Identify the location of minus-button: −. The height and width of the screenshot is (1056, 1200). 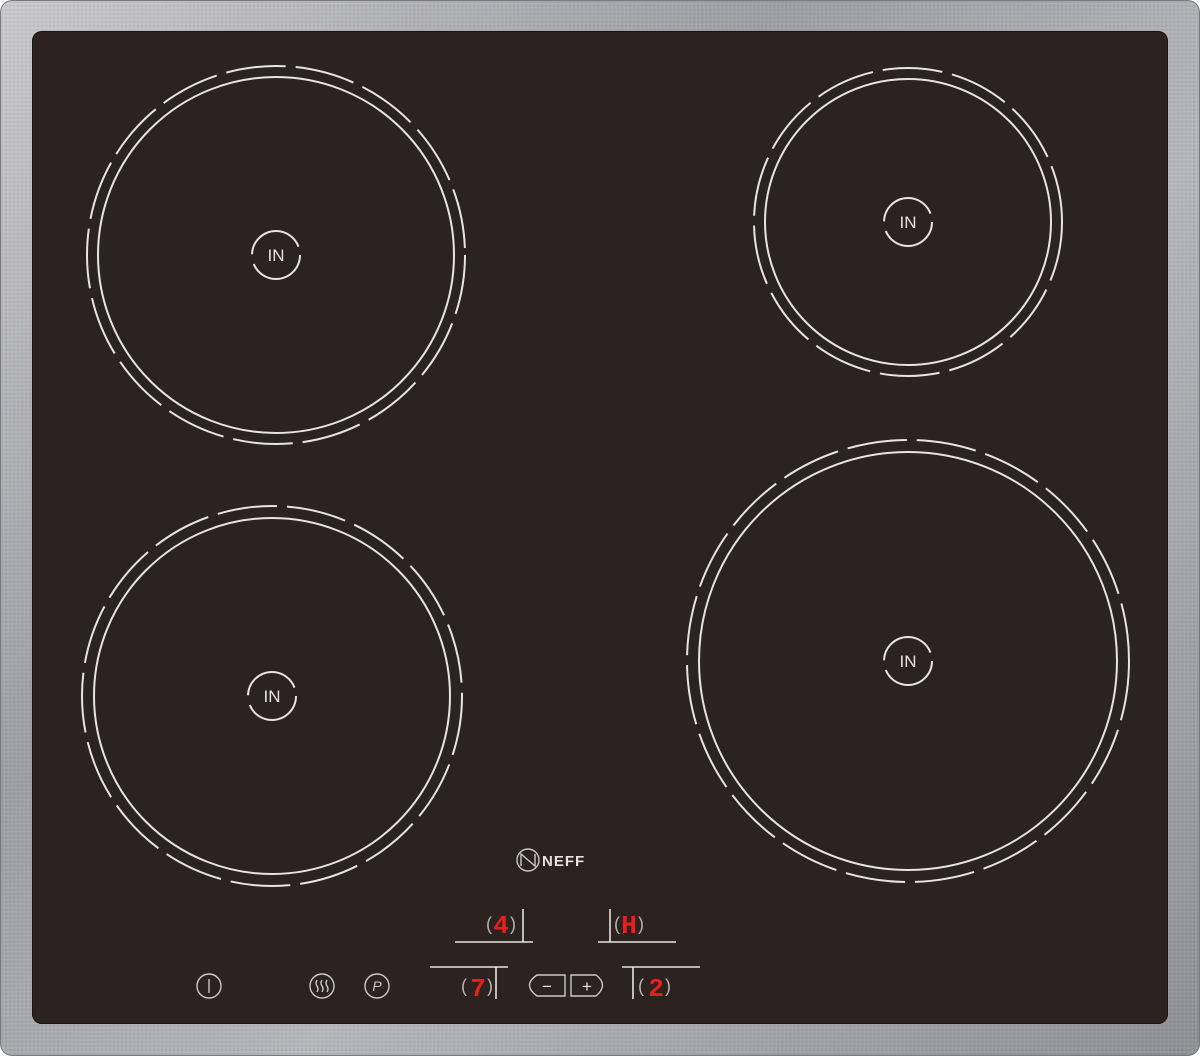
(547, 985).